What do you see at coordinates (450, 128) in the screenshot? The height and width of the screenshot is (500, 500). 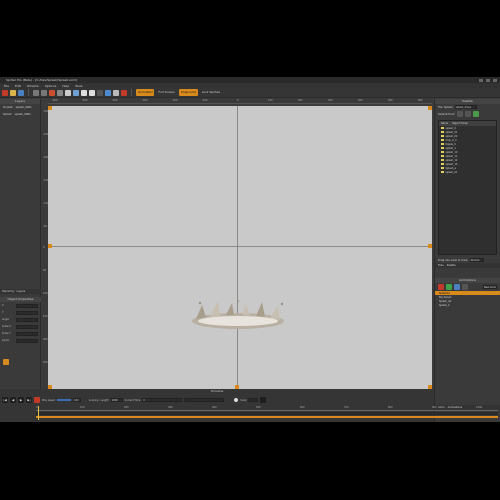 I see `sprite-name: splash_0` at bounding box center [450, 128].